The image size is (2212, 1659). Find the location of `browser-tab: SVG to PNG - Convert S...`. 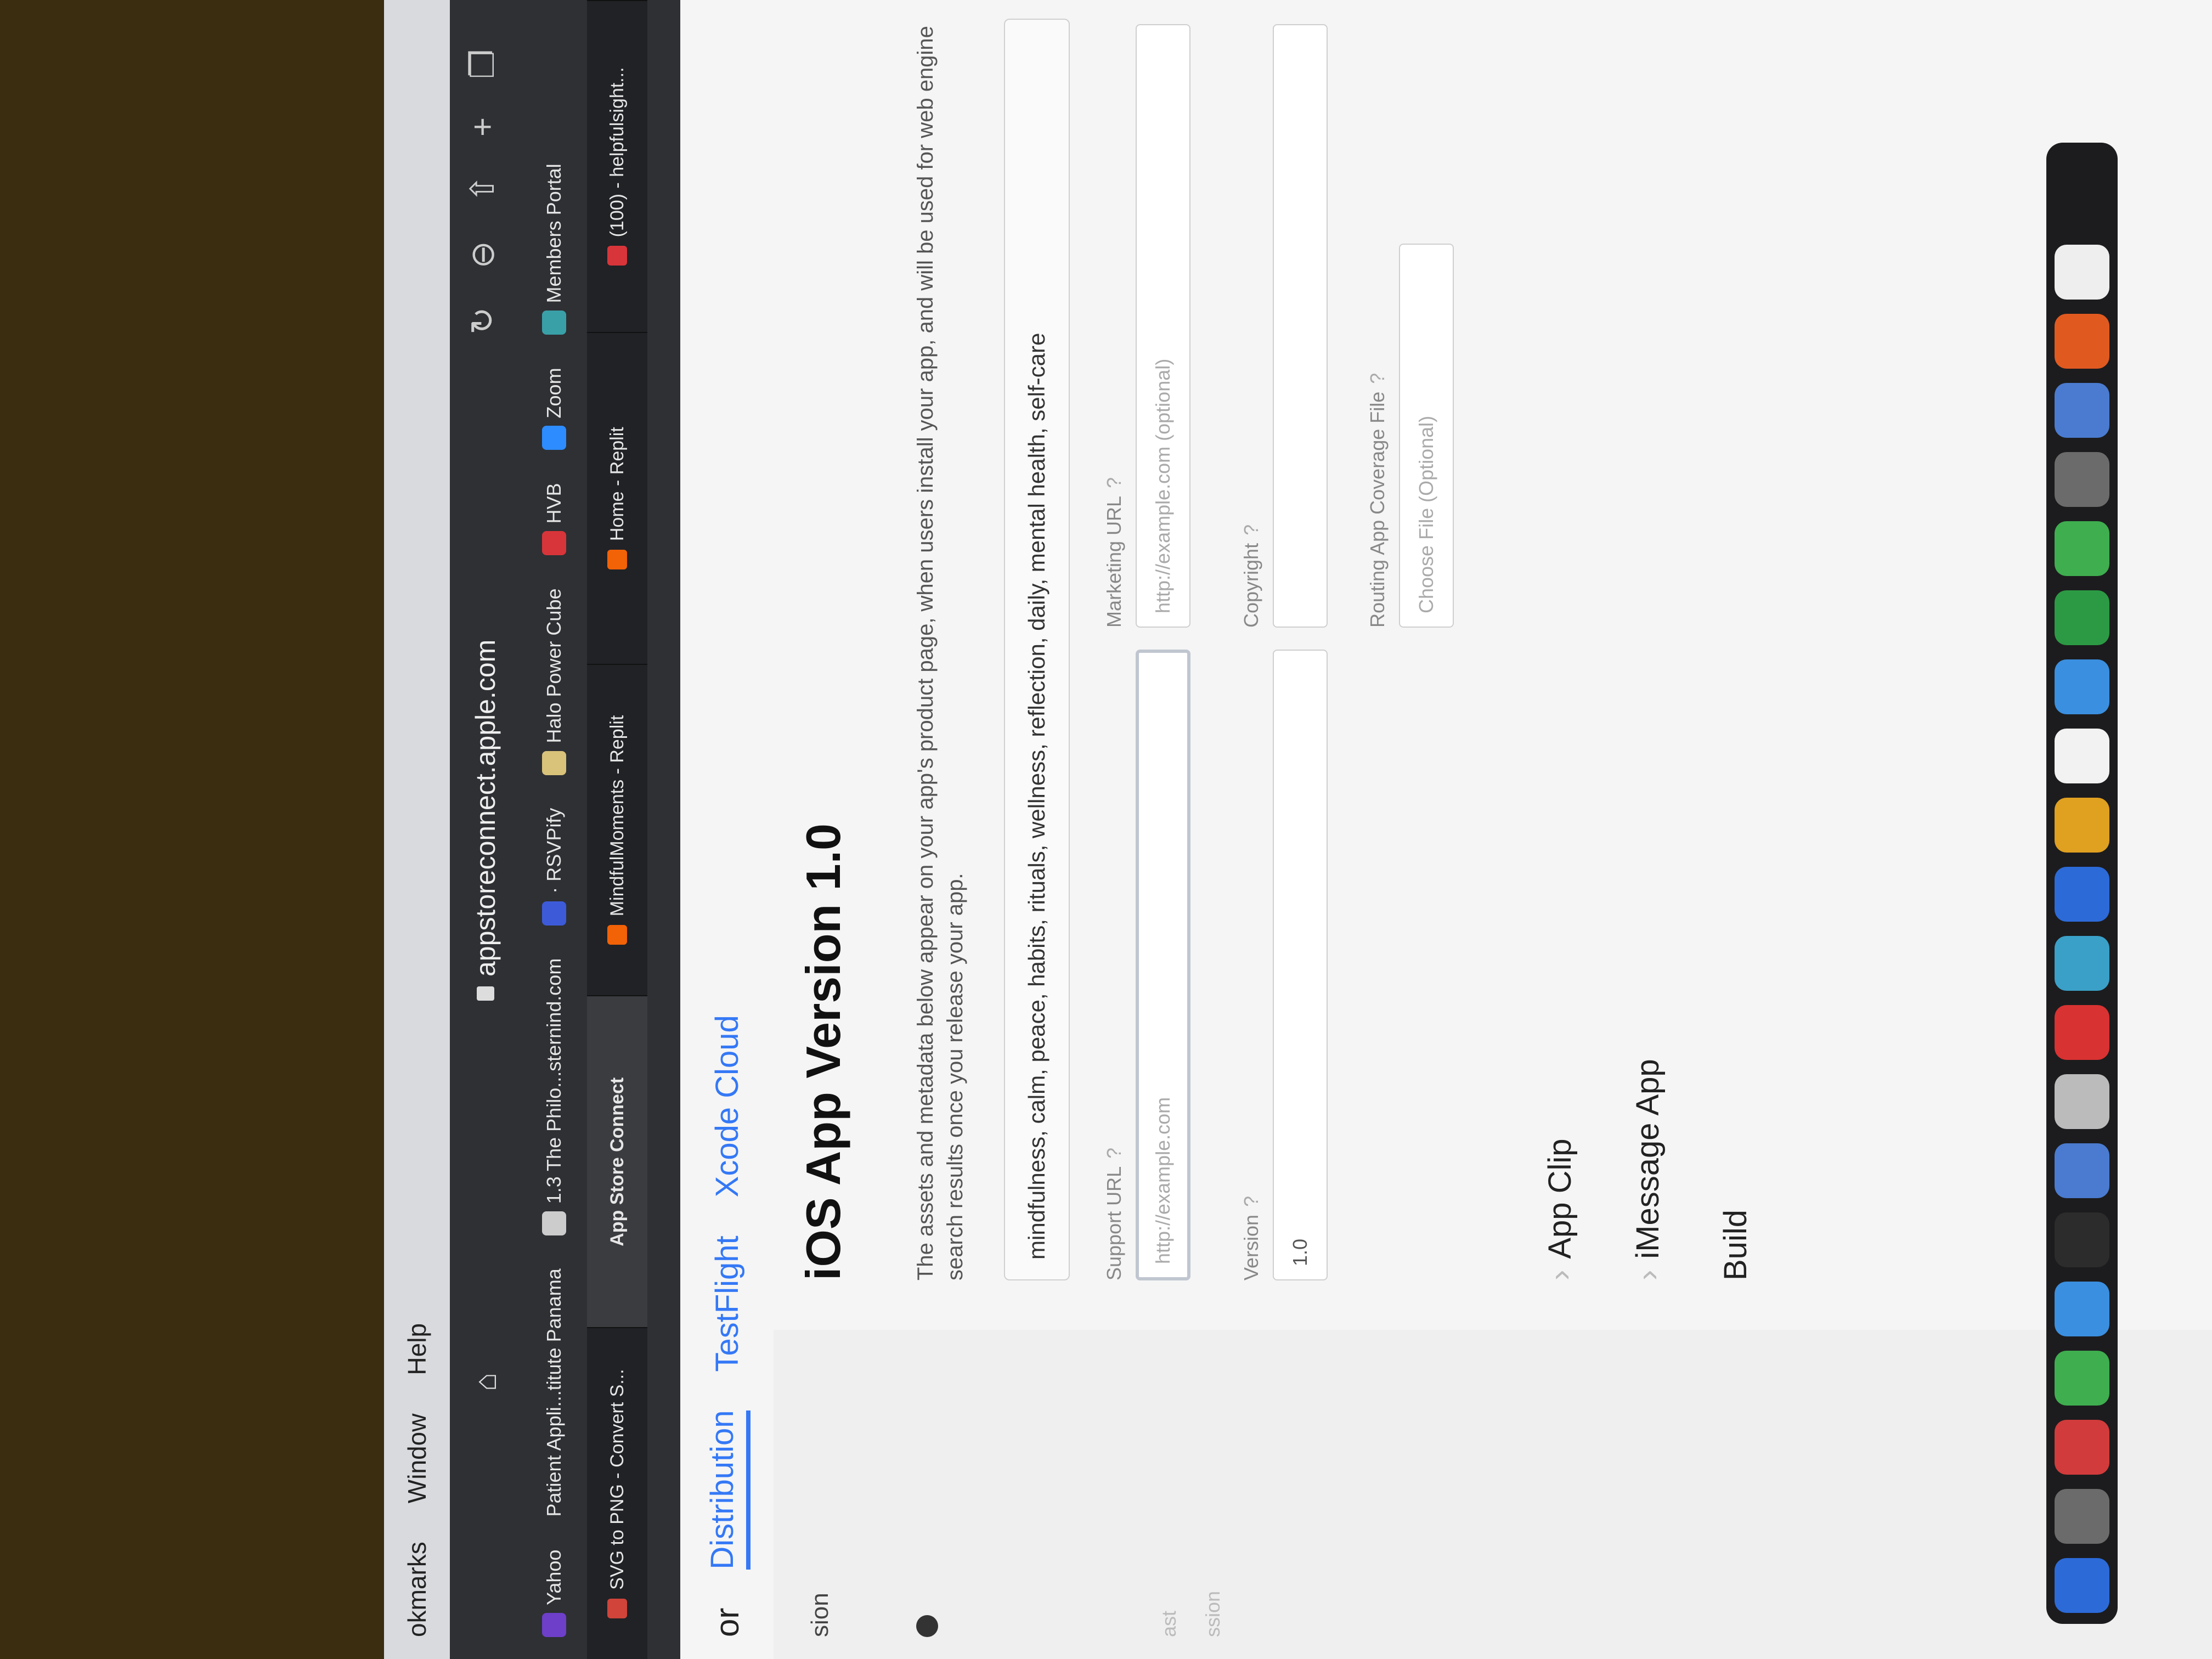

browser-tab: SVG to PNG - Convert S... is located at coordinates (617, 1493).